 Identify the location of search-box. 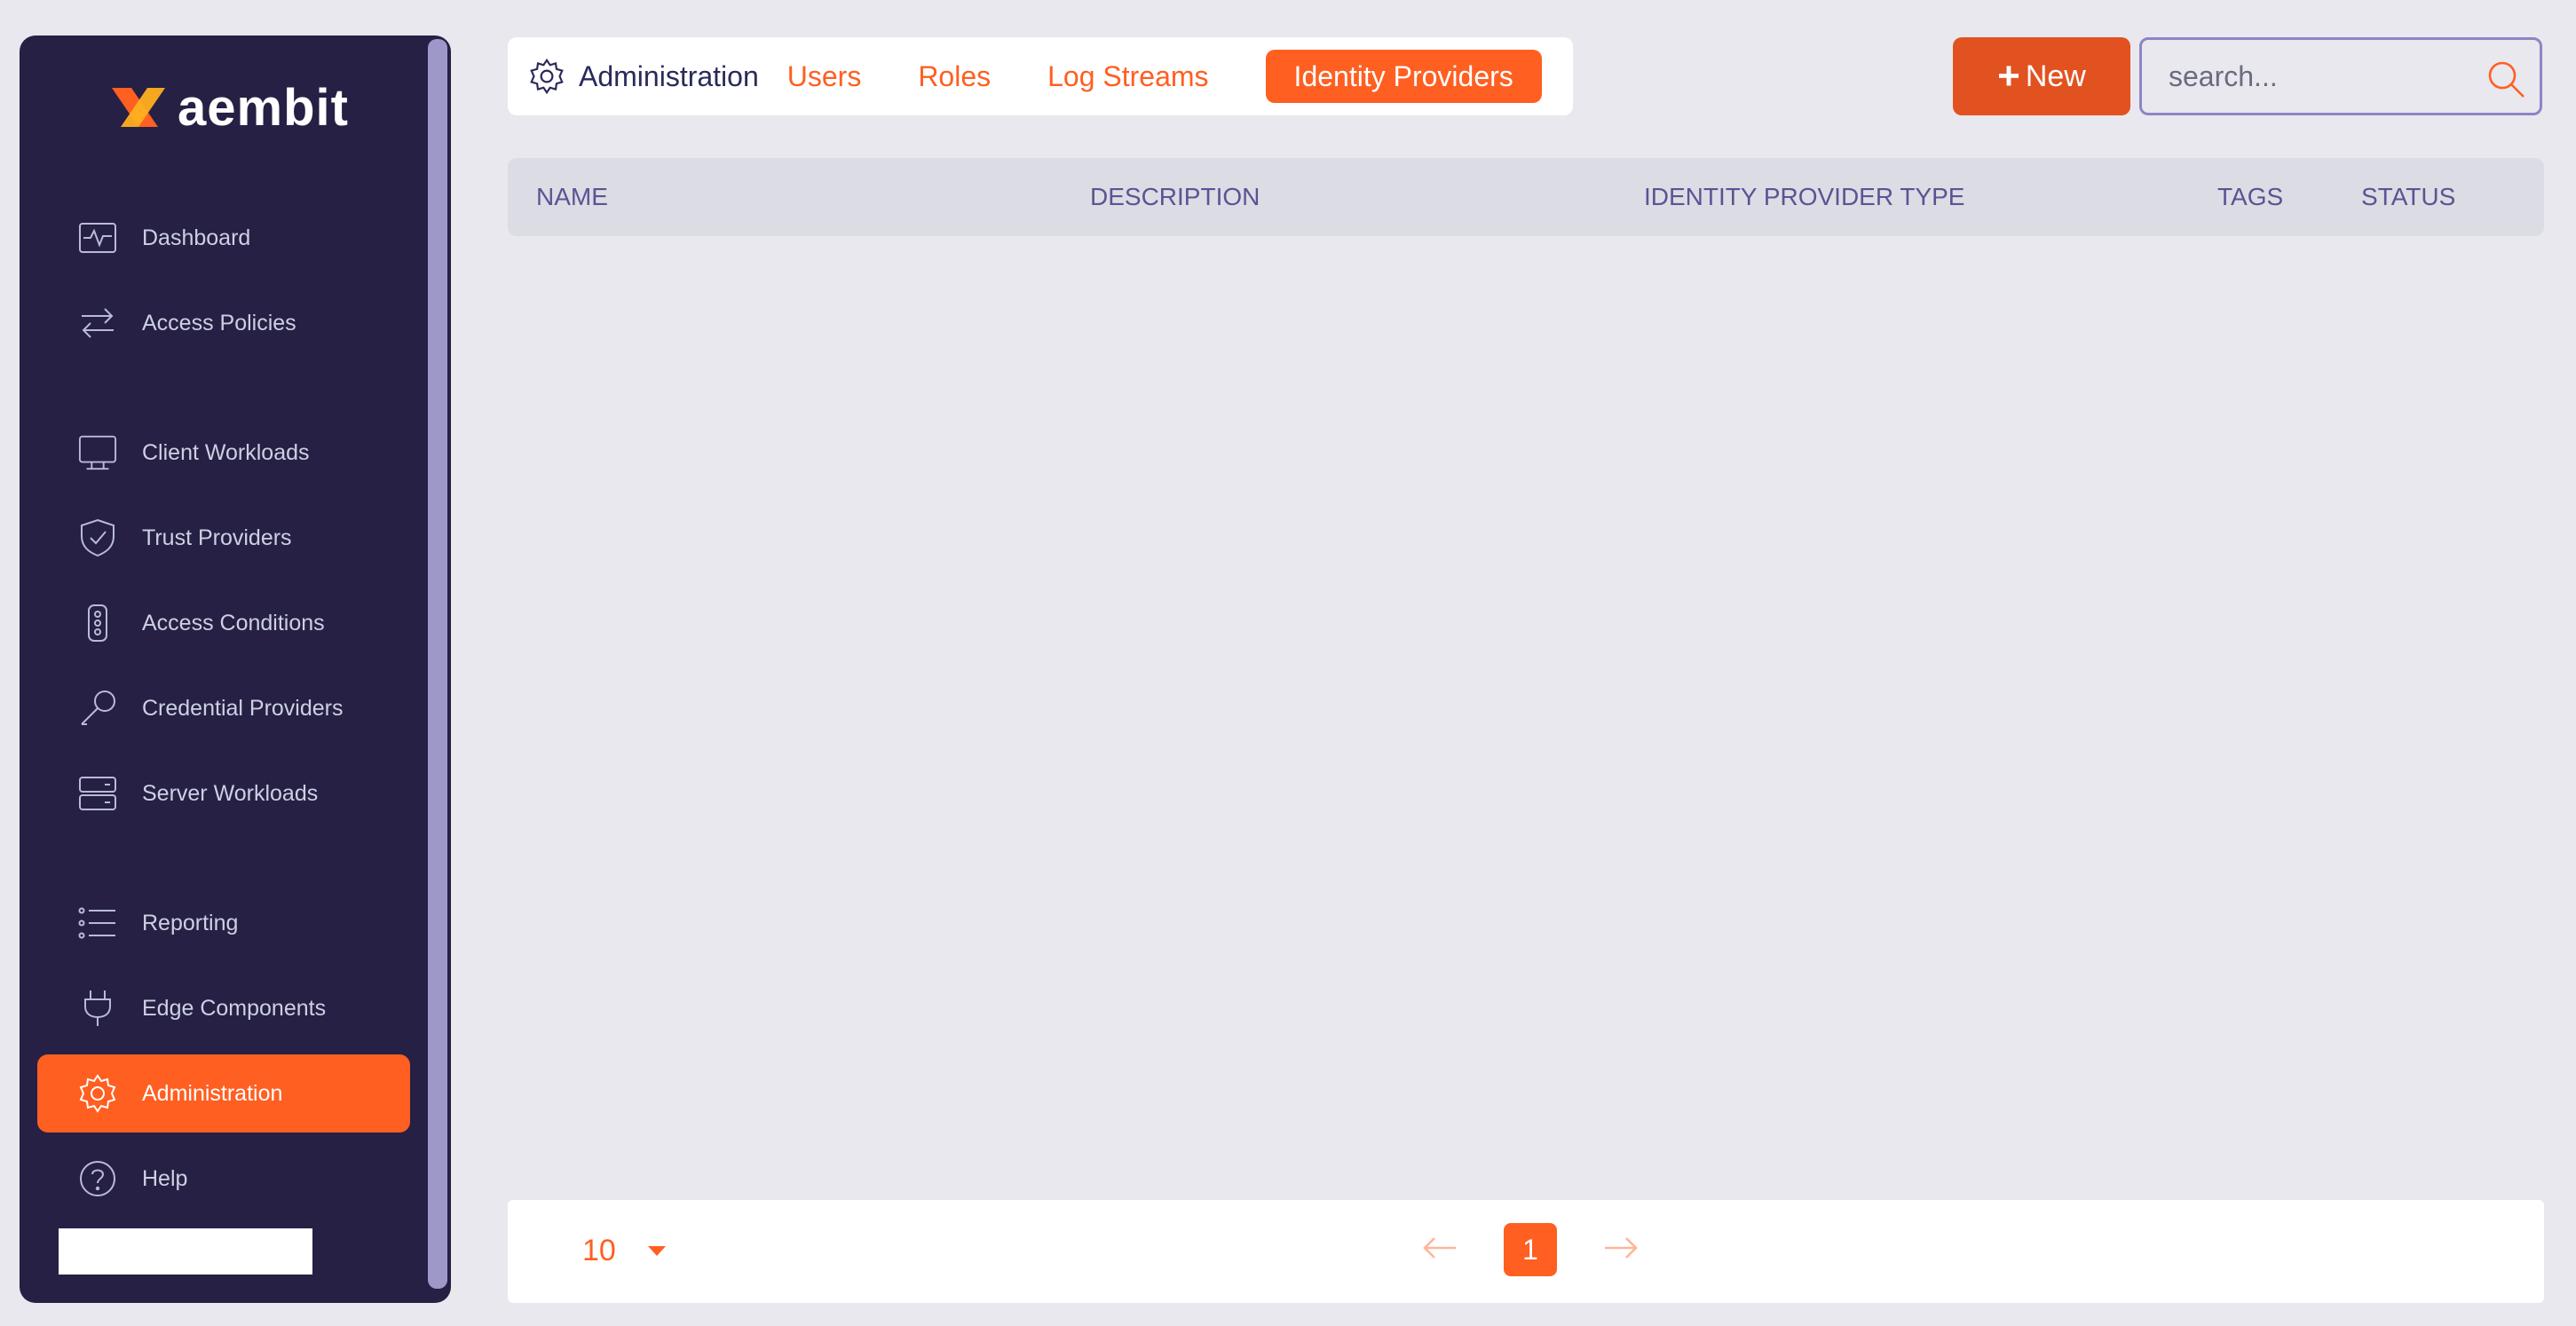
(2340, 76).